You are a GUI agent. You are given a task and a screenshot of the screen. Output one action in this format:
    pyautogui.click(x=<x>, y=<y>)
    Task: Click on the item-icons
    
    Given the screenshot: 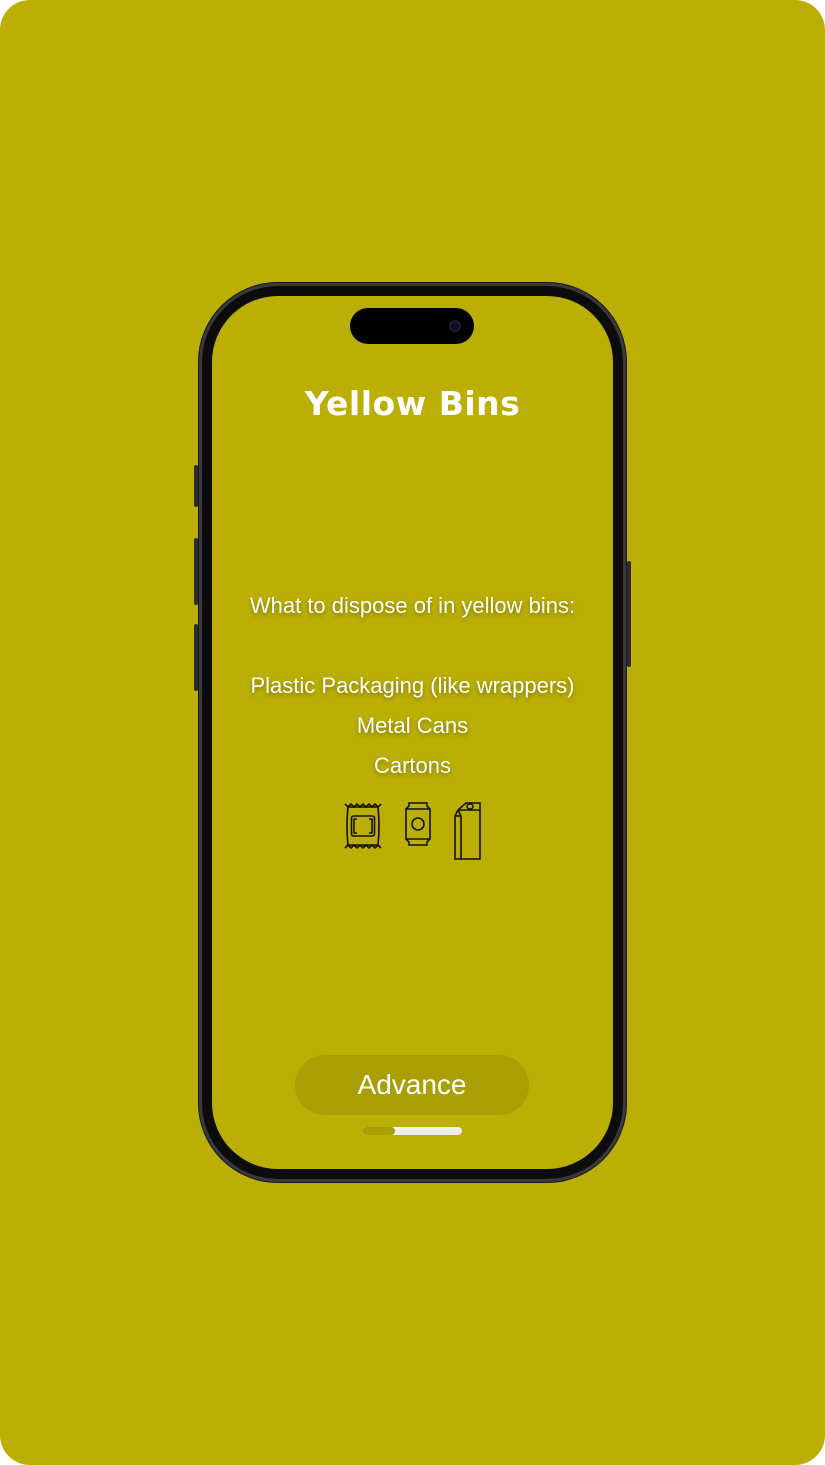 What is the action you would take?
    pyautogui.click(x=412, y=831)
    